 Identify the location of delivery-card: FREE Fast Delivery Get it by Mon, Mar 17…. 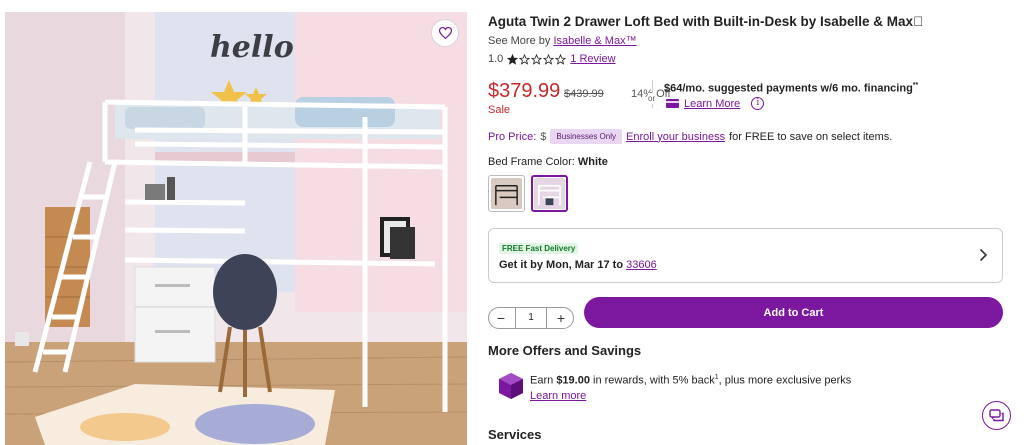
(745, 255).